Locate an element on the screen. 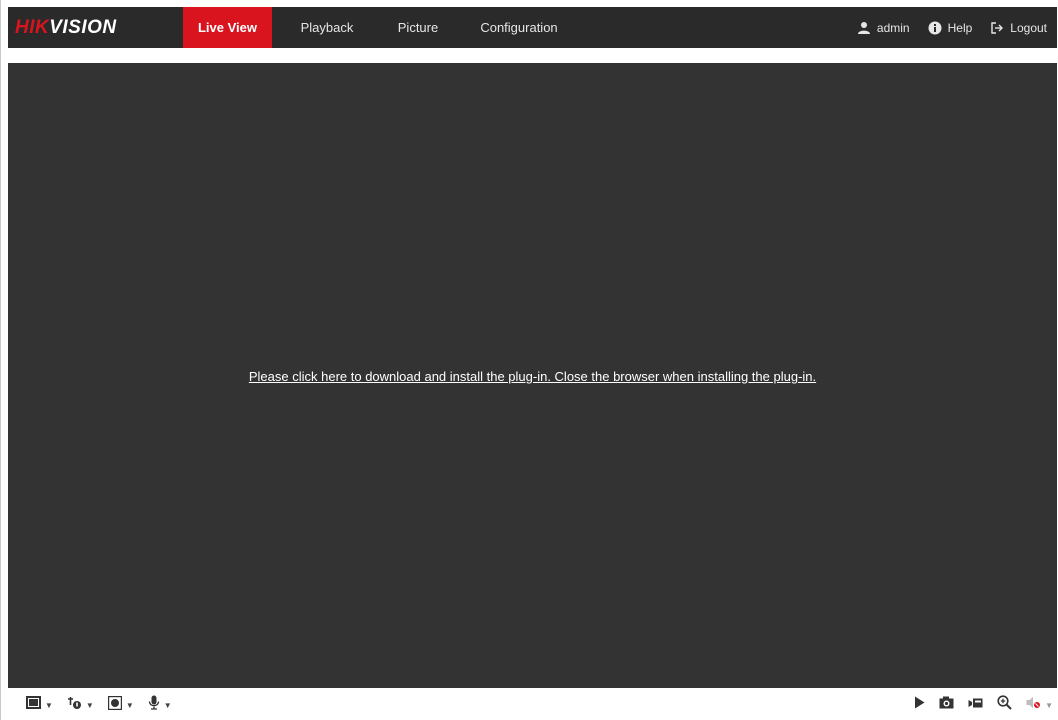 The width and height of the screenshot is (1058, 720). play-button is located at coordinates (919, 705).